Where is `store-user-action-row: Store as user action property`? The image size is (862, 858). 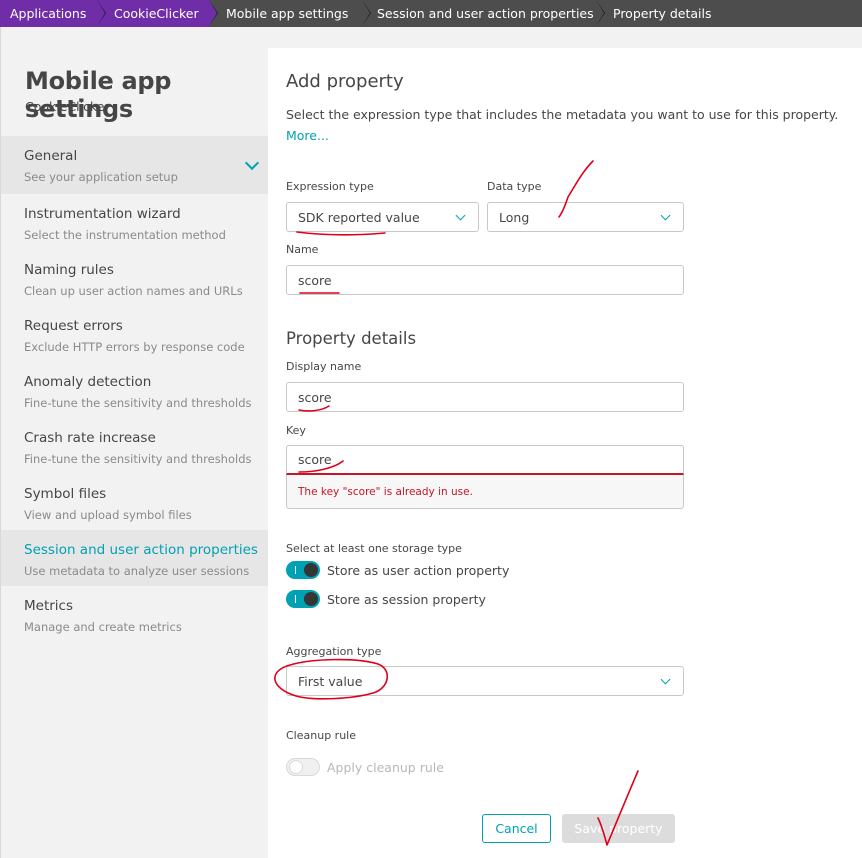 store-user-action-row: Store as user action property is located at coordinates (397, 570).